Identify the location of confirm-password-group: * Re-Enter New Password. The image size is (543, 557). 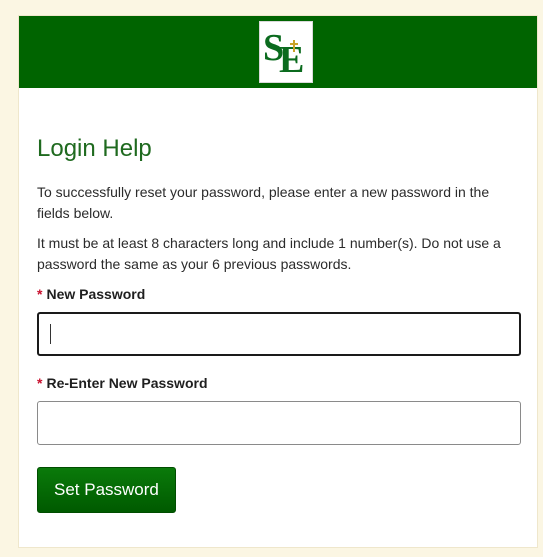
(279, 409).